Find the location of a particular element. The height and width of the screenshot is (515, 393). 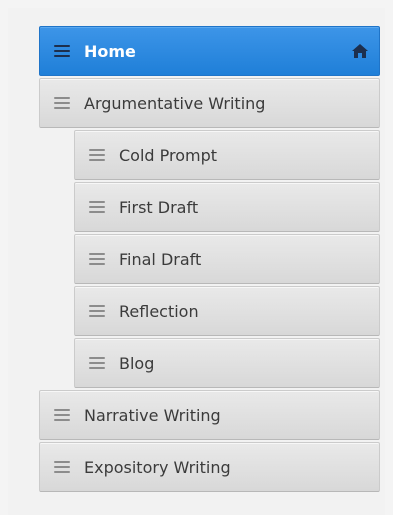

nav-item-label: First Draft is located at coordinates (159, 207).